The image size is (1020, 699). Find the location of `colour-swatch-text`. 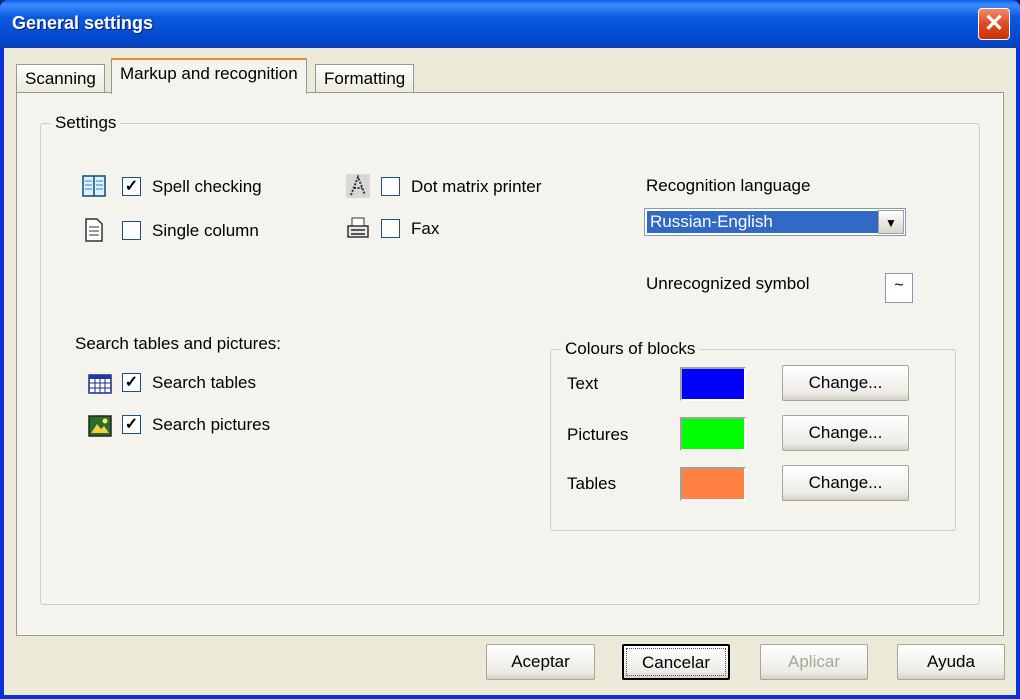

colour-swatch-text is located at coordinates (713, 384).